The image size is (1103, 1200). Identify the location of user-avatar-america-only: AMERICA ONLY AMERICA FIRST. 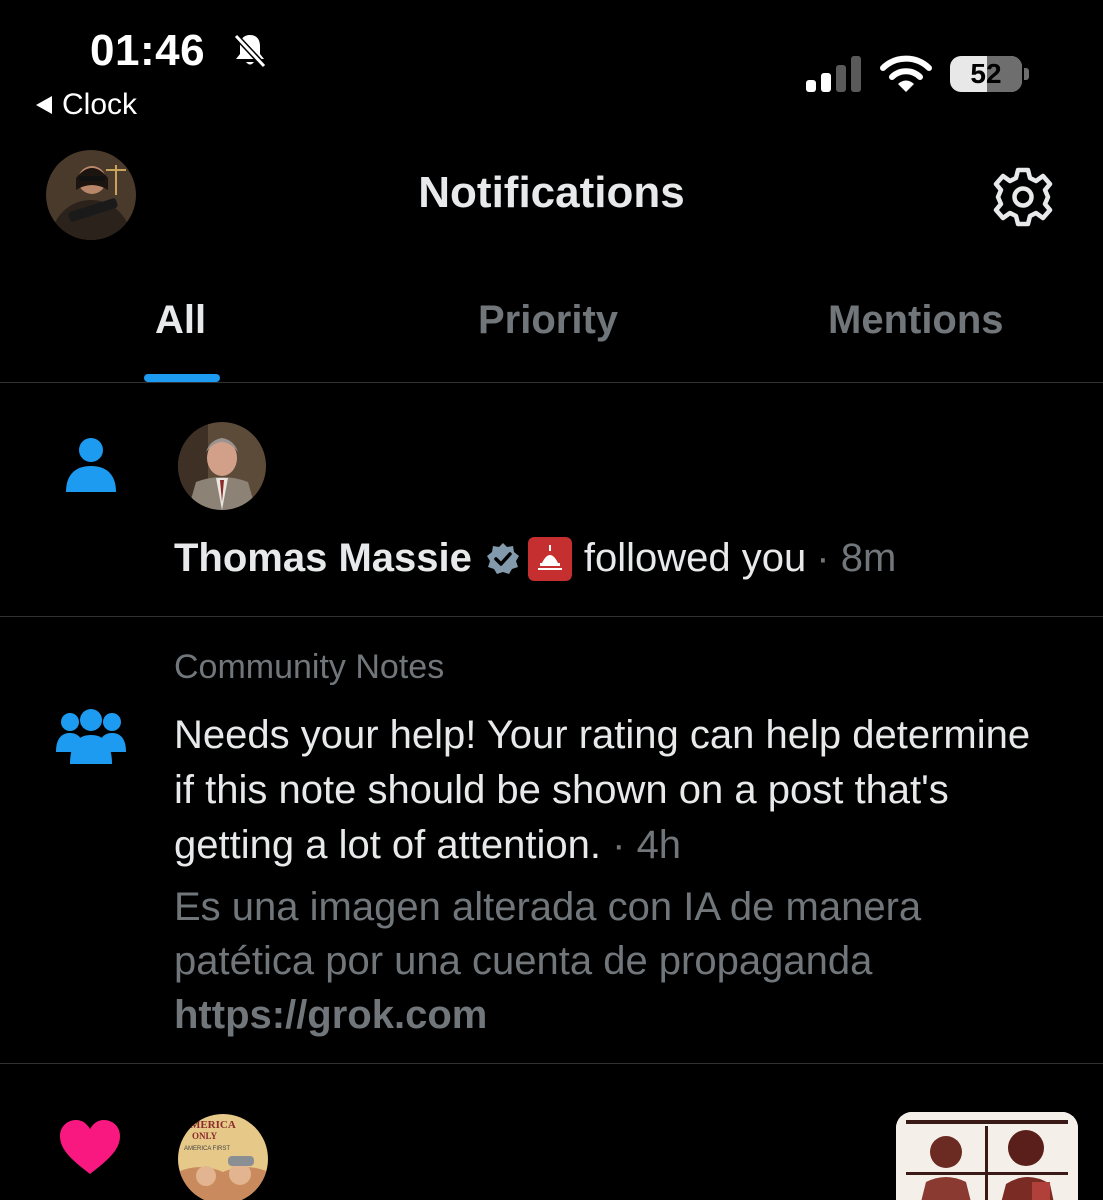
(223, 1157).